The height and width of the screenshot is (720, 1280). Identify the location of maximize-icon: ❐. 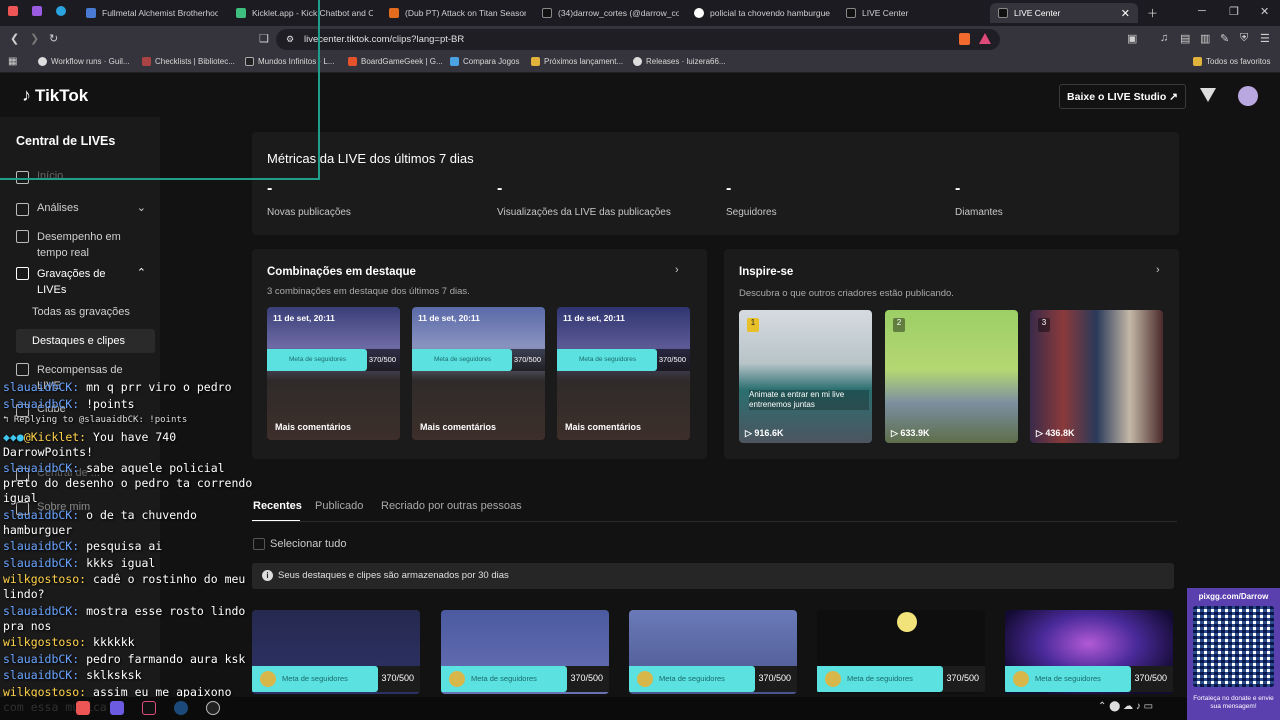
(1234, 11).